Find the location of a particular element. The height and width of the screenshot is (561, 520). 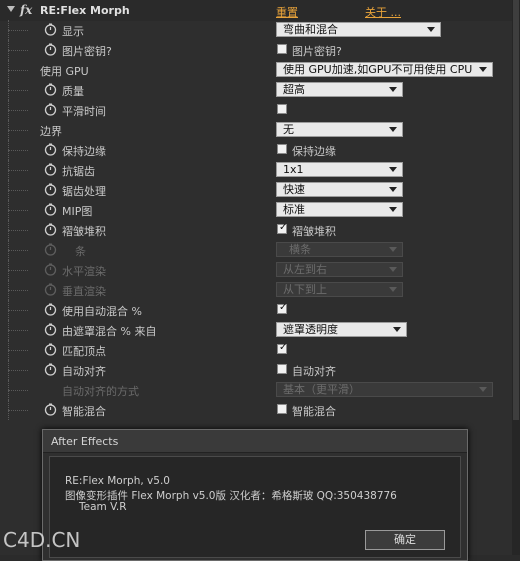

param-row-auto-align: 自动对齐 自动对齐 is located at coordinates (255, 370).